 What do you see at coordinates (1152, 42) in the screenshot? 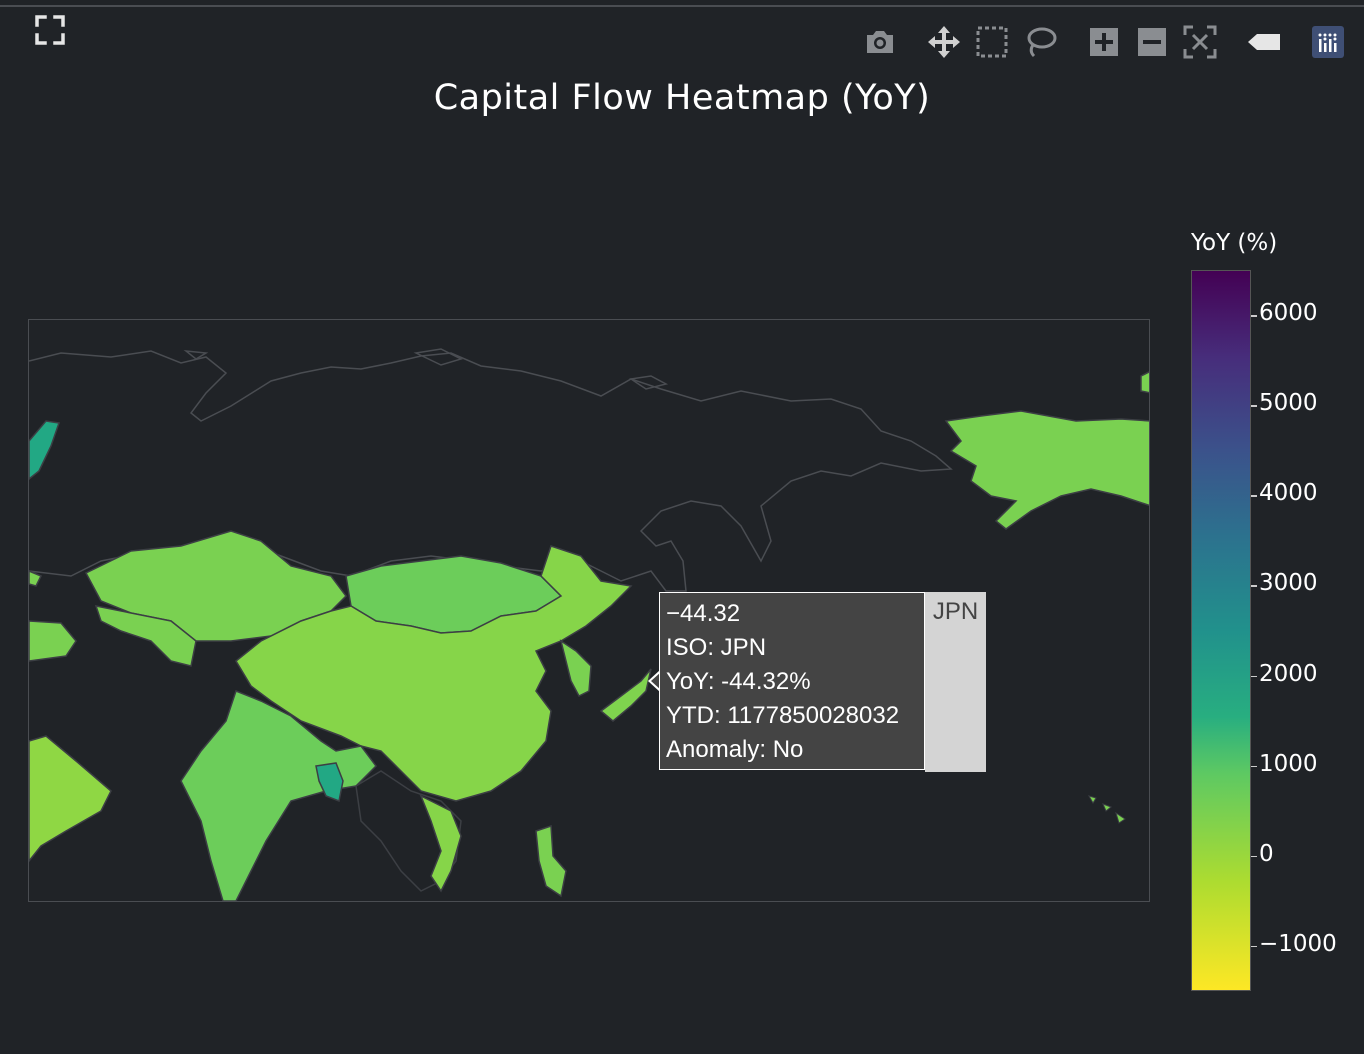
I see `zoom-out-icon` at bounding box center [1152, 42].